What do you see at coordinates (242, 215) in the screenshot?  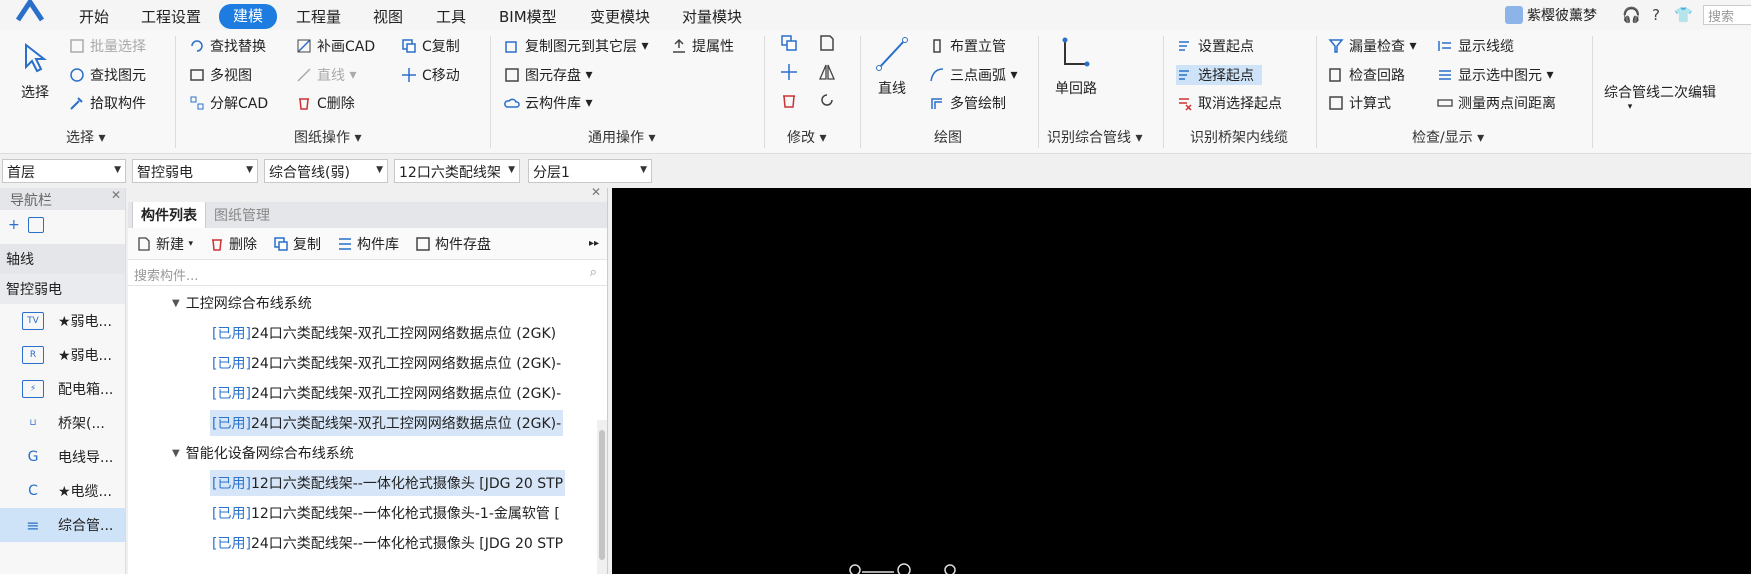 I see `tab-drawing-management: 图纸管理` at bounding box center [242, 215].